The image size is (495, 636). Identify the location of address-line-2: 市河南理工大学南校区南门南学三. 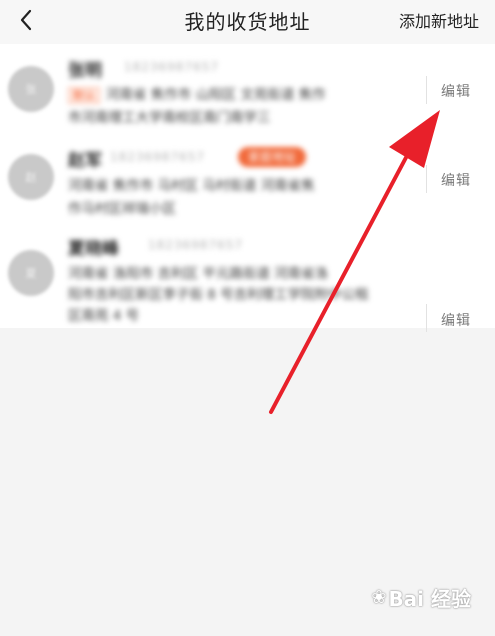
(169, 118).